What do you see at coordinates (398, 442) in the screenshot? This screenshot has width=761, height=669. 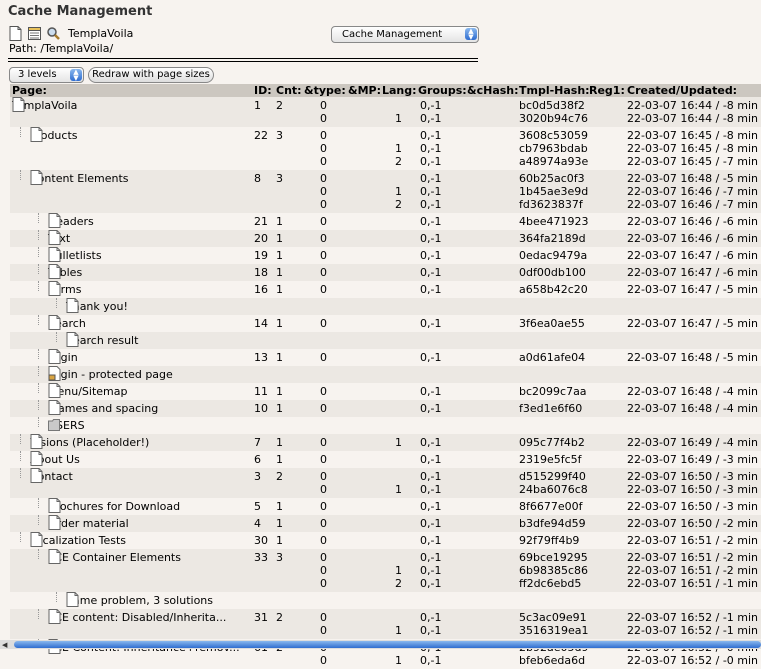 I see `lang-value: 1` at bounding box center [398, 442].